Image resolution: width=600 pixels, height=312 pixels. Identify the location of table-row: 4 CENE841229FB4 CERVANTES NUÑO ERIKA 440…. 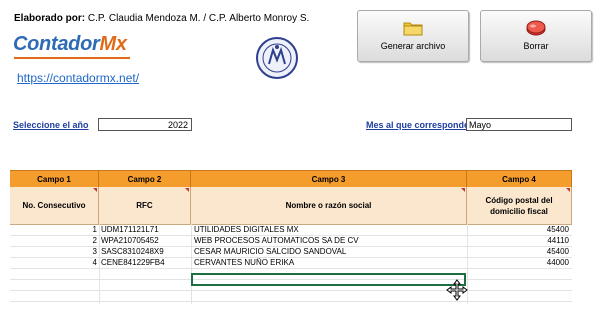
(291, 263).